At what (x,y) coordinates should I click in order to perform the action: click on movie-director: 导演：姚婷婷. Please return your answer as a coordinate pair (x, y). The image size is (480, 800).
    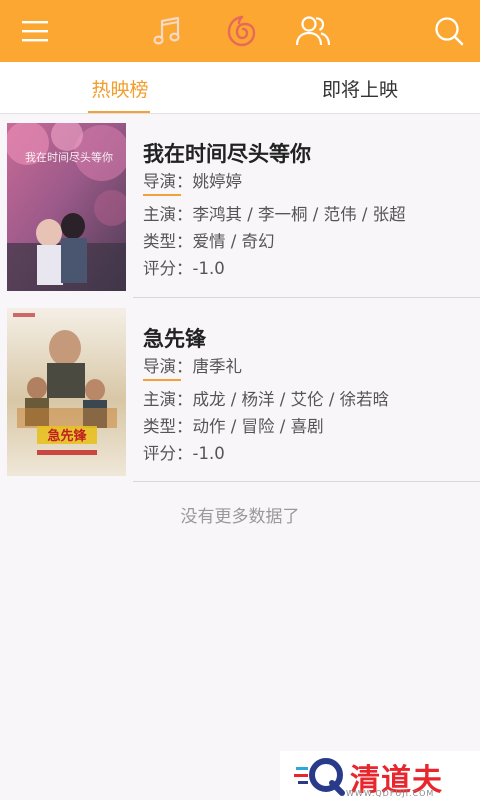
    Looking at the image, I should click on (192, 181).